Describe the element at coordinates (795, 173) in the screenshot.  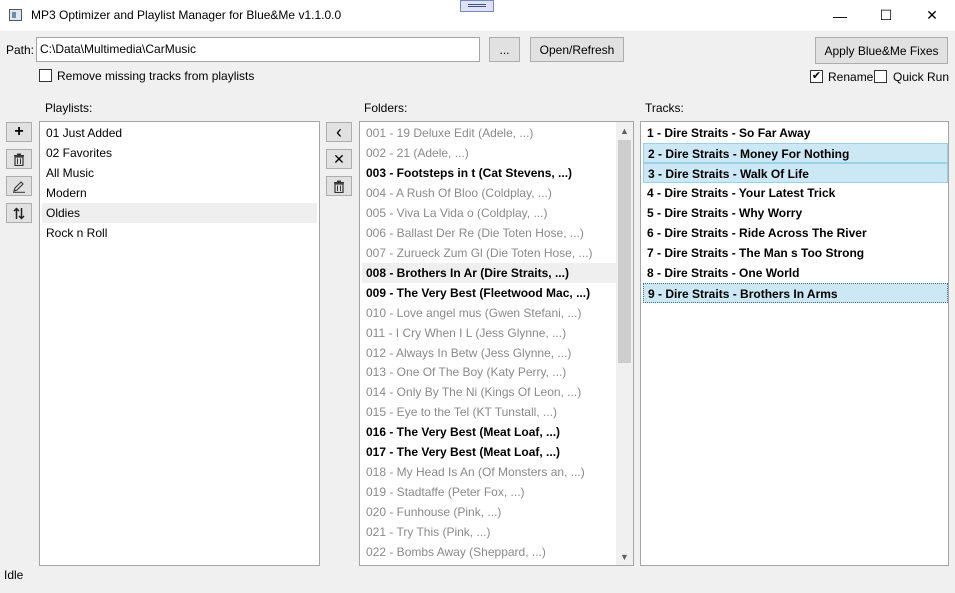
I see `track-item: 3 - Dire Straits - Walk Of Life` at that location.